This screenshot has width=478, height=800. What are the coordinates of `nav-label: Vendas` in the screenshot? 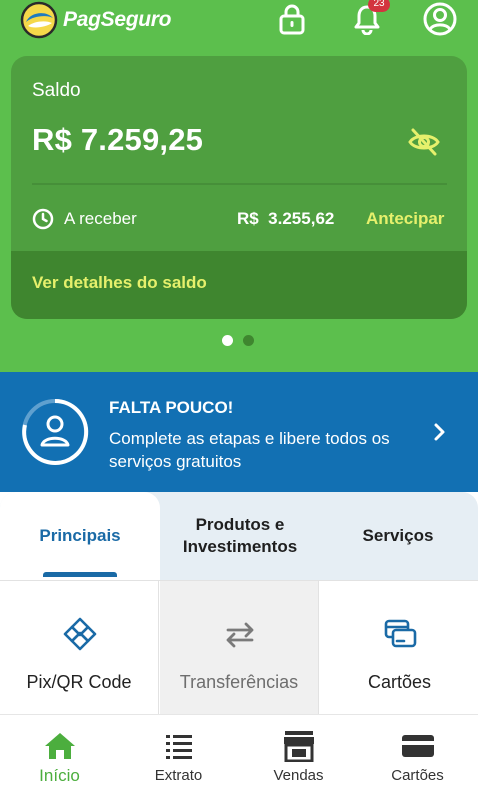 It's located at (298, 775).